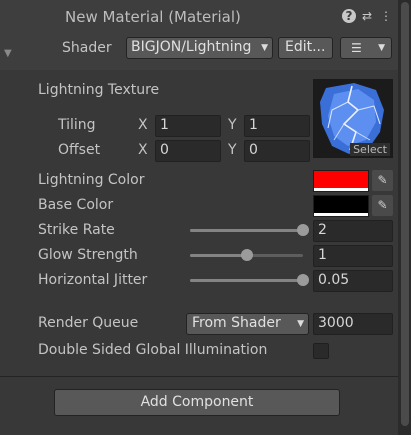 The image size is (411, 435). What do you see at coordinates (353, 324) in the screenshot?
I see `render-queue-field: 3000` at bounding box center [353, 324].